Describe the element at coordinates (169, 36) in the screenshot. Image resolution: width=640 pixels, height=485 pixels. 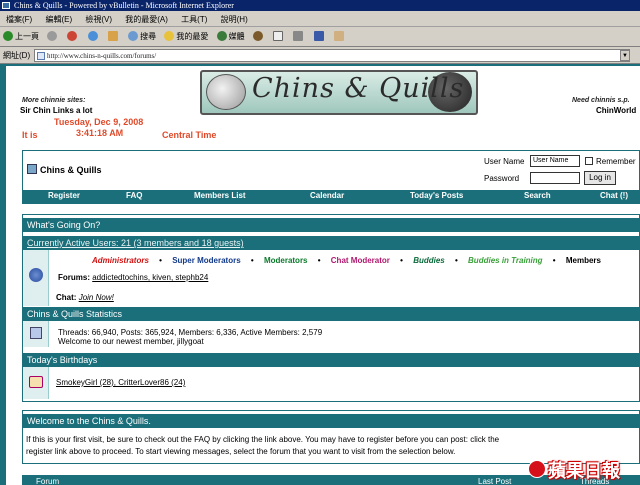
I see `star-icon` at that location.